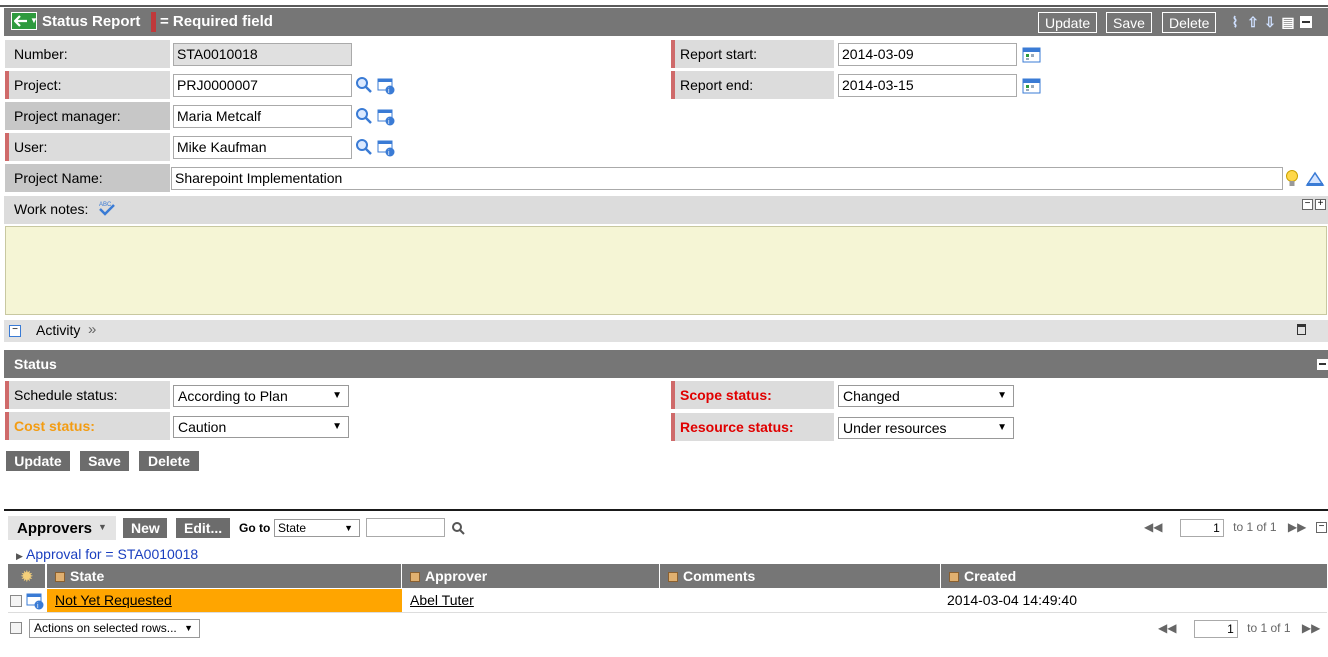  What do you see at coordinates (1270, 22) in the screenshot?
I see `arrow-down-icon: ⇩` at bounding box center [1270, 22].